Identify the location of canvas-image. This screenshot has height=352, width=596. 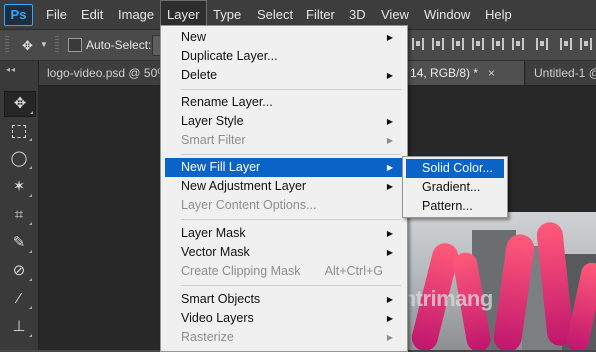
(499, 281).